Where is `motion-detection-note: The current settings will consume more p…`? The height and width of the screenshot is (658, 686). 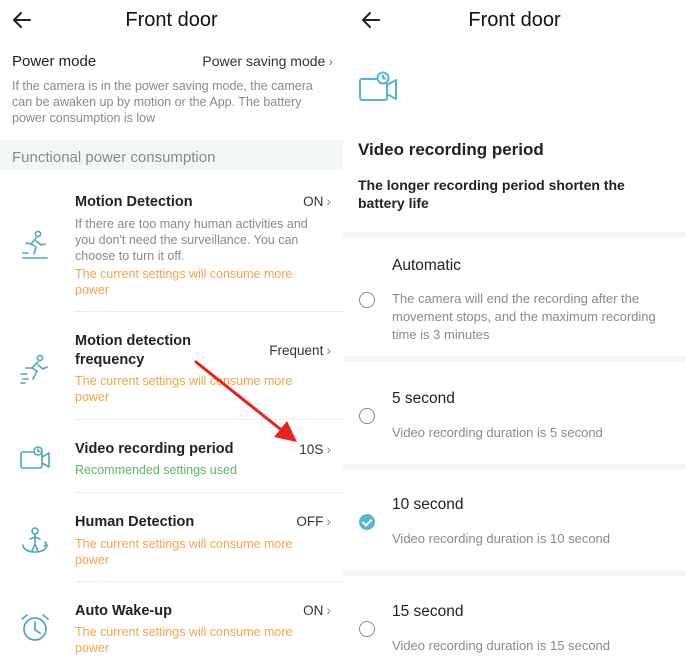
motion-detection-note: The current settings will consume more p… is located at coordinates (184, 282).